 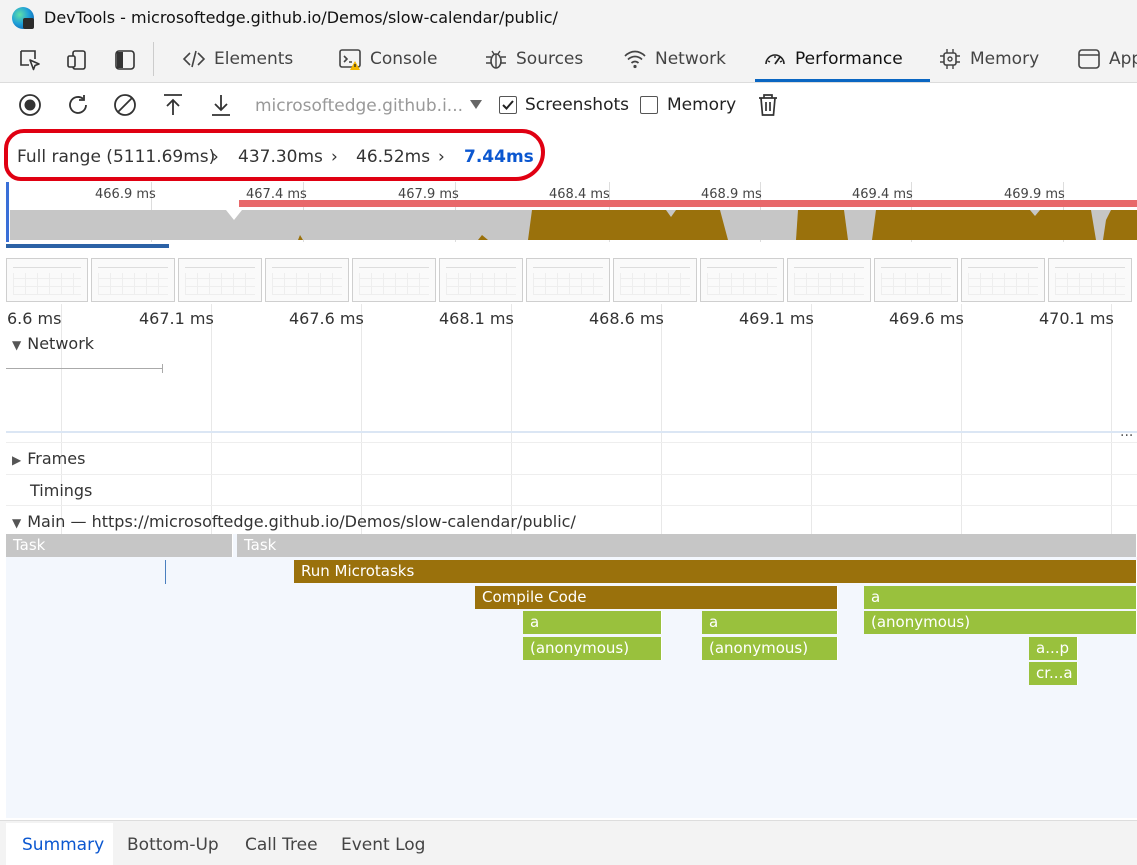 I want to click on track-label: Timings, so click(x=61, y=490).